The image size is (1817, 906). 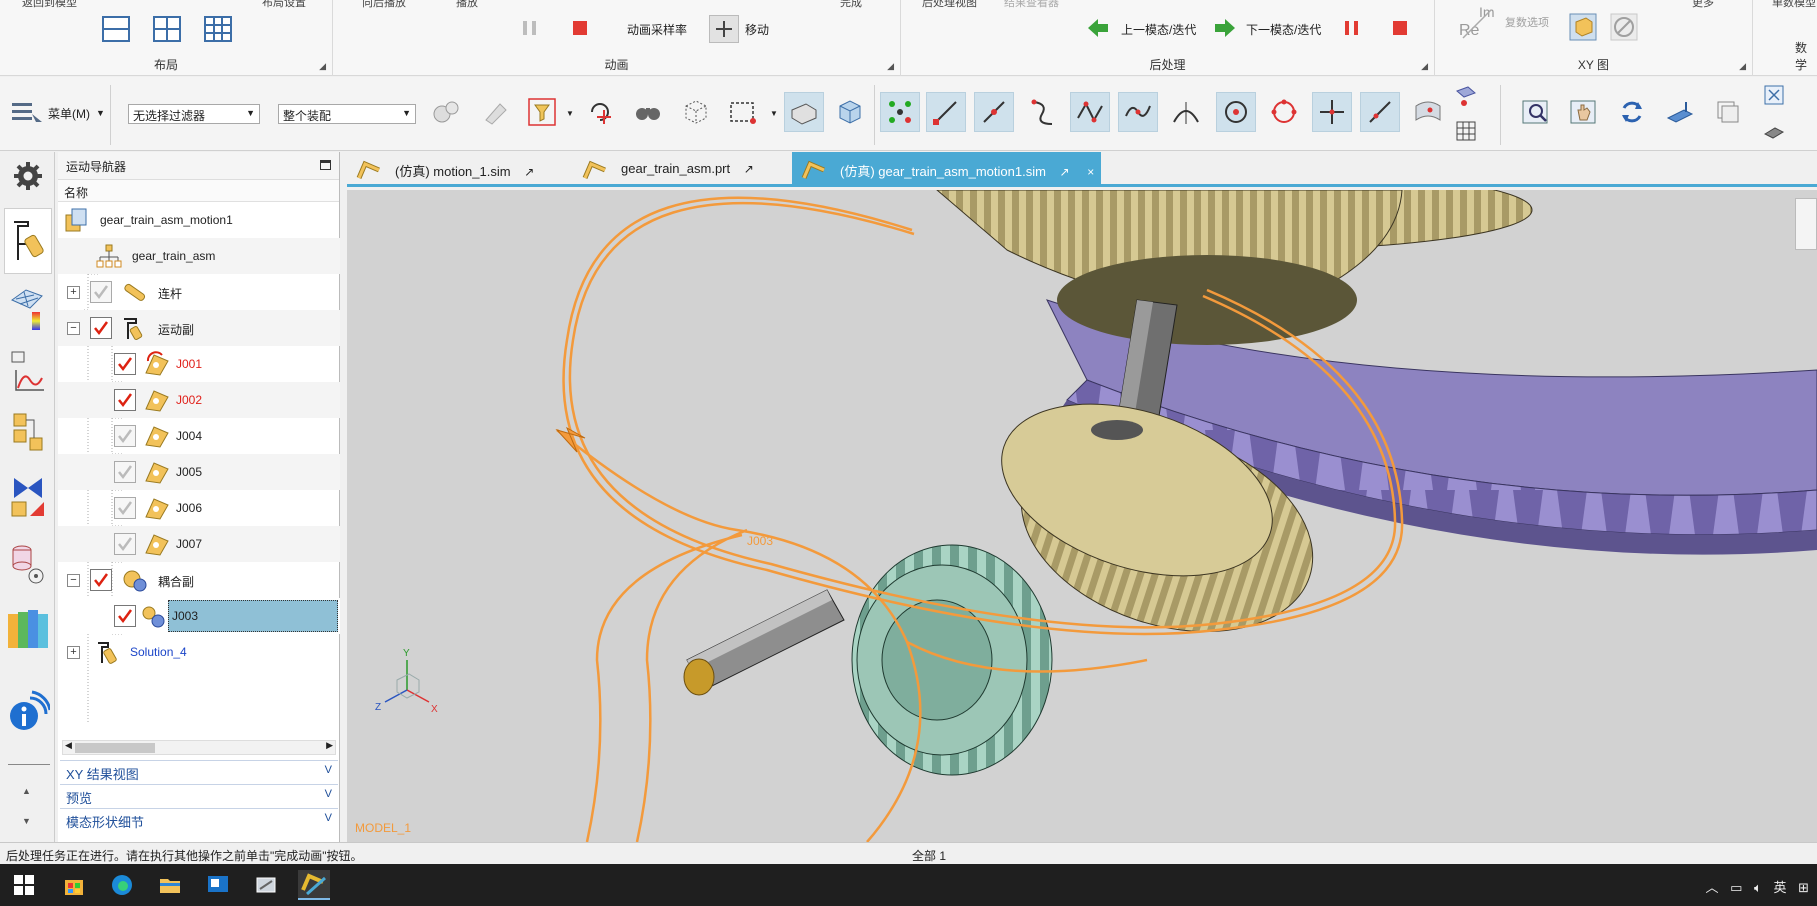 What do you see at coordinates (1728, 112) in the screenshot?
I see `clip-view-button` at bounding box center [1728, 112].